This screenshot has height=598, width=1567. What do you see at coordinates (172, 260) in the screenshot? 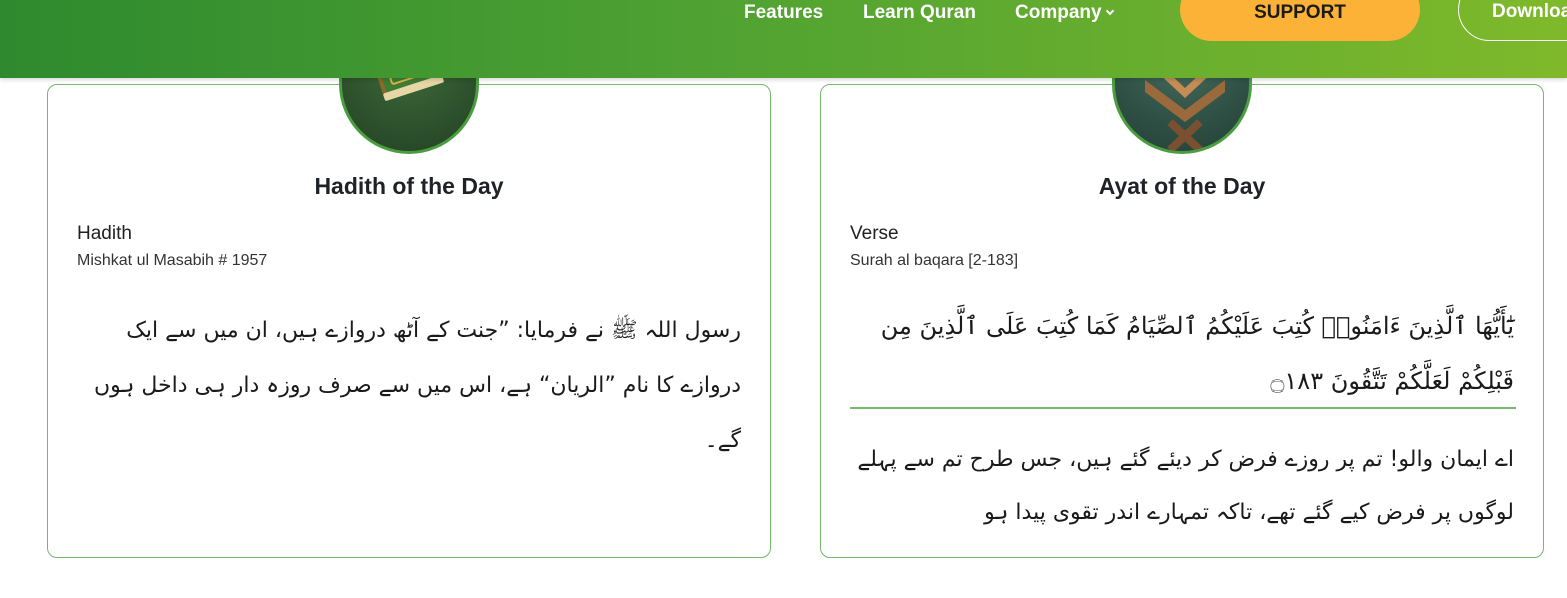
I see `hadith-reference: Mishkat ul Masabih # 1957` at bounding box center [172, 260].